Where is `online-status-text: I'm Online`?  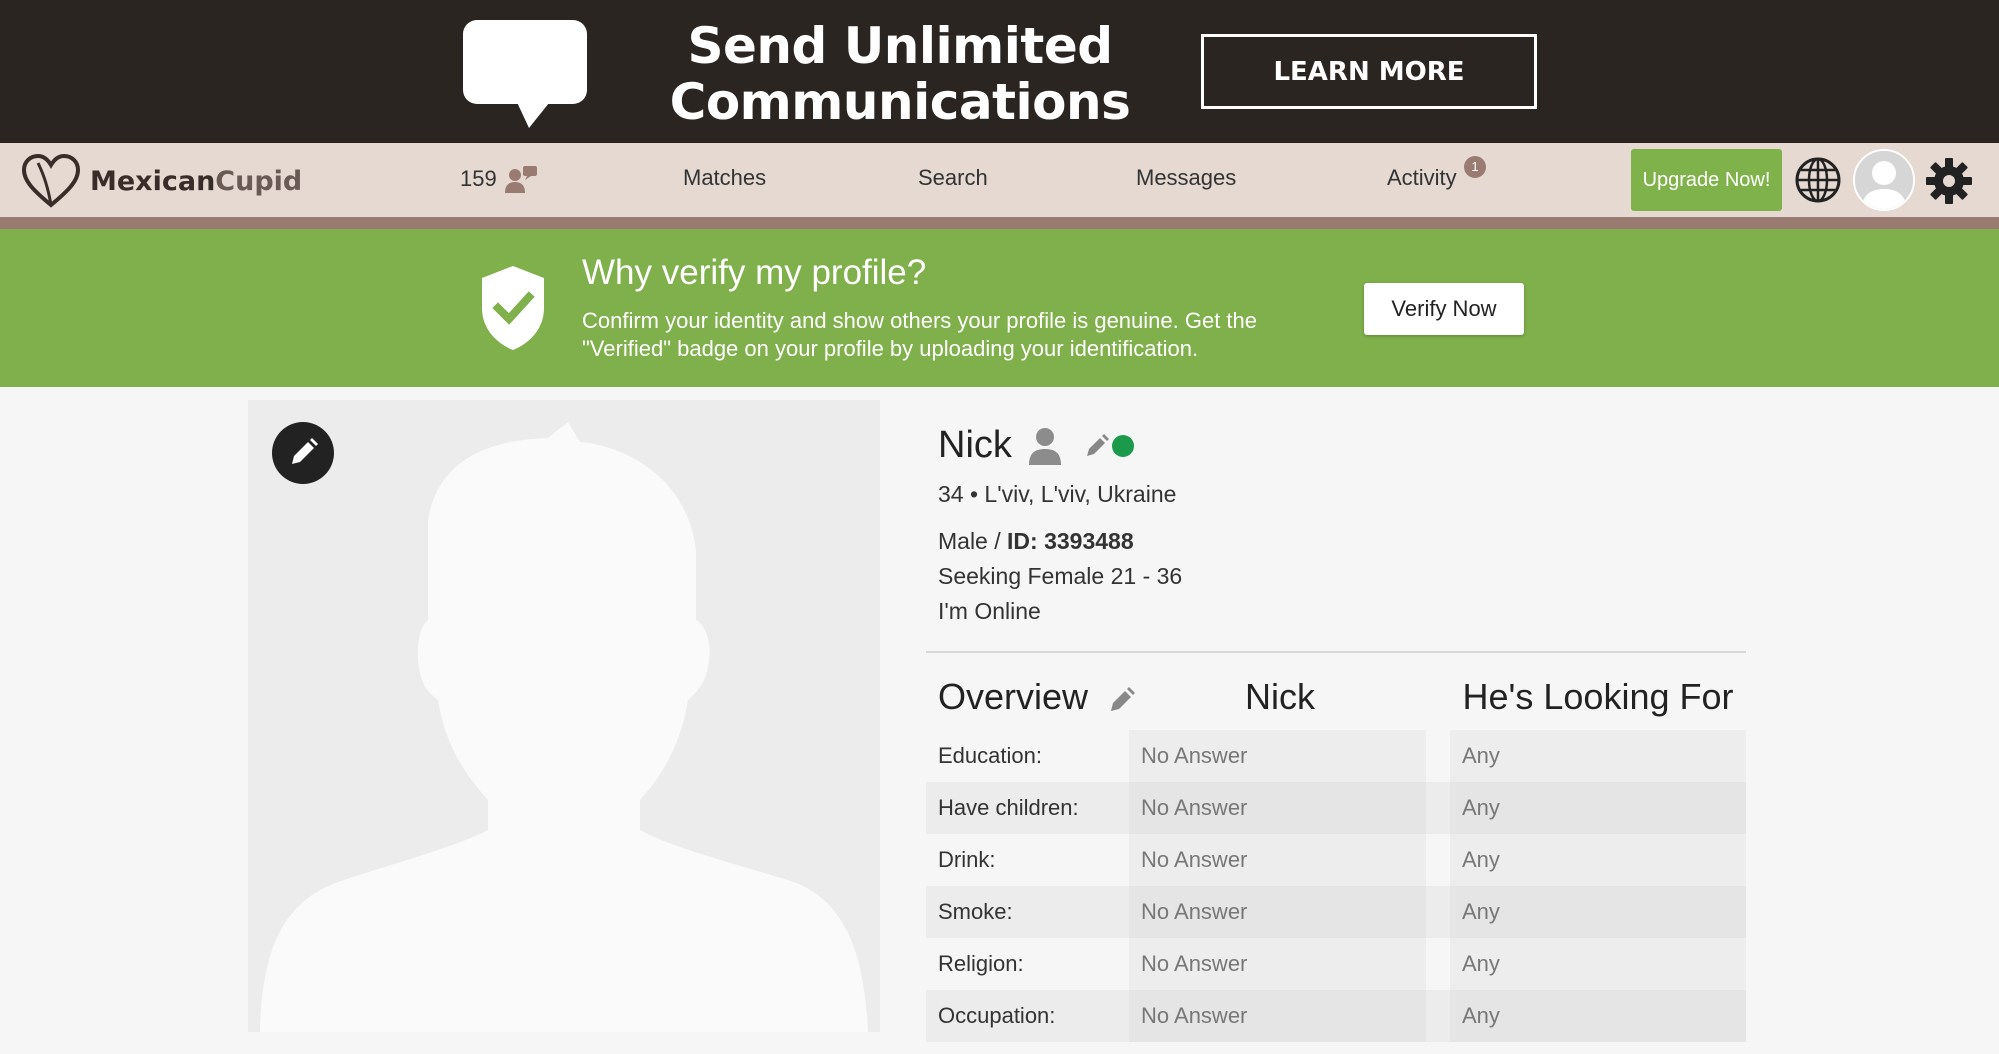 online-status-text: I'm Online is located at coordinates (989, 611).